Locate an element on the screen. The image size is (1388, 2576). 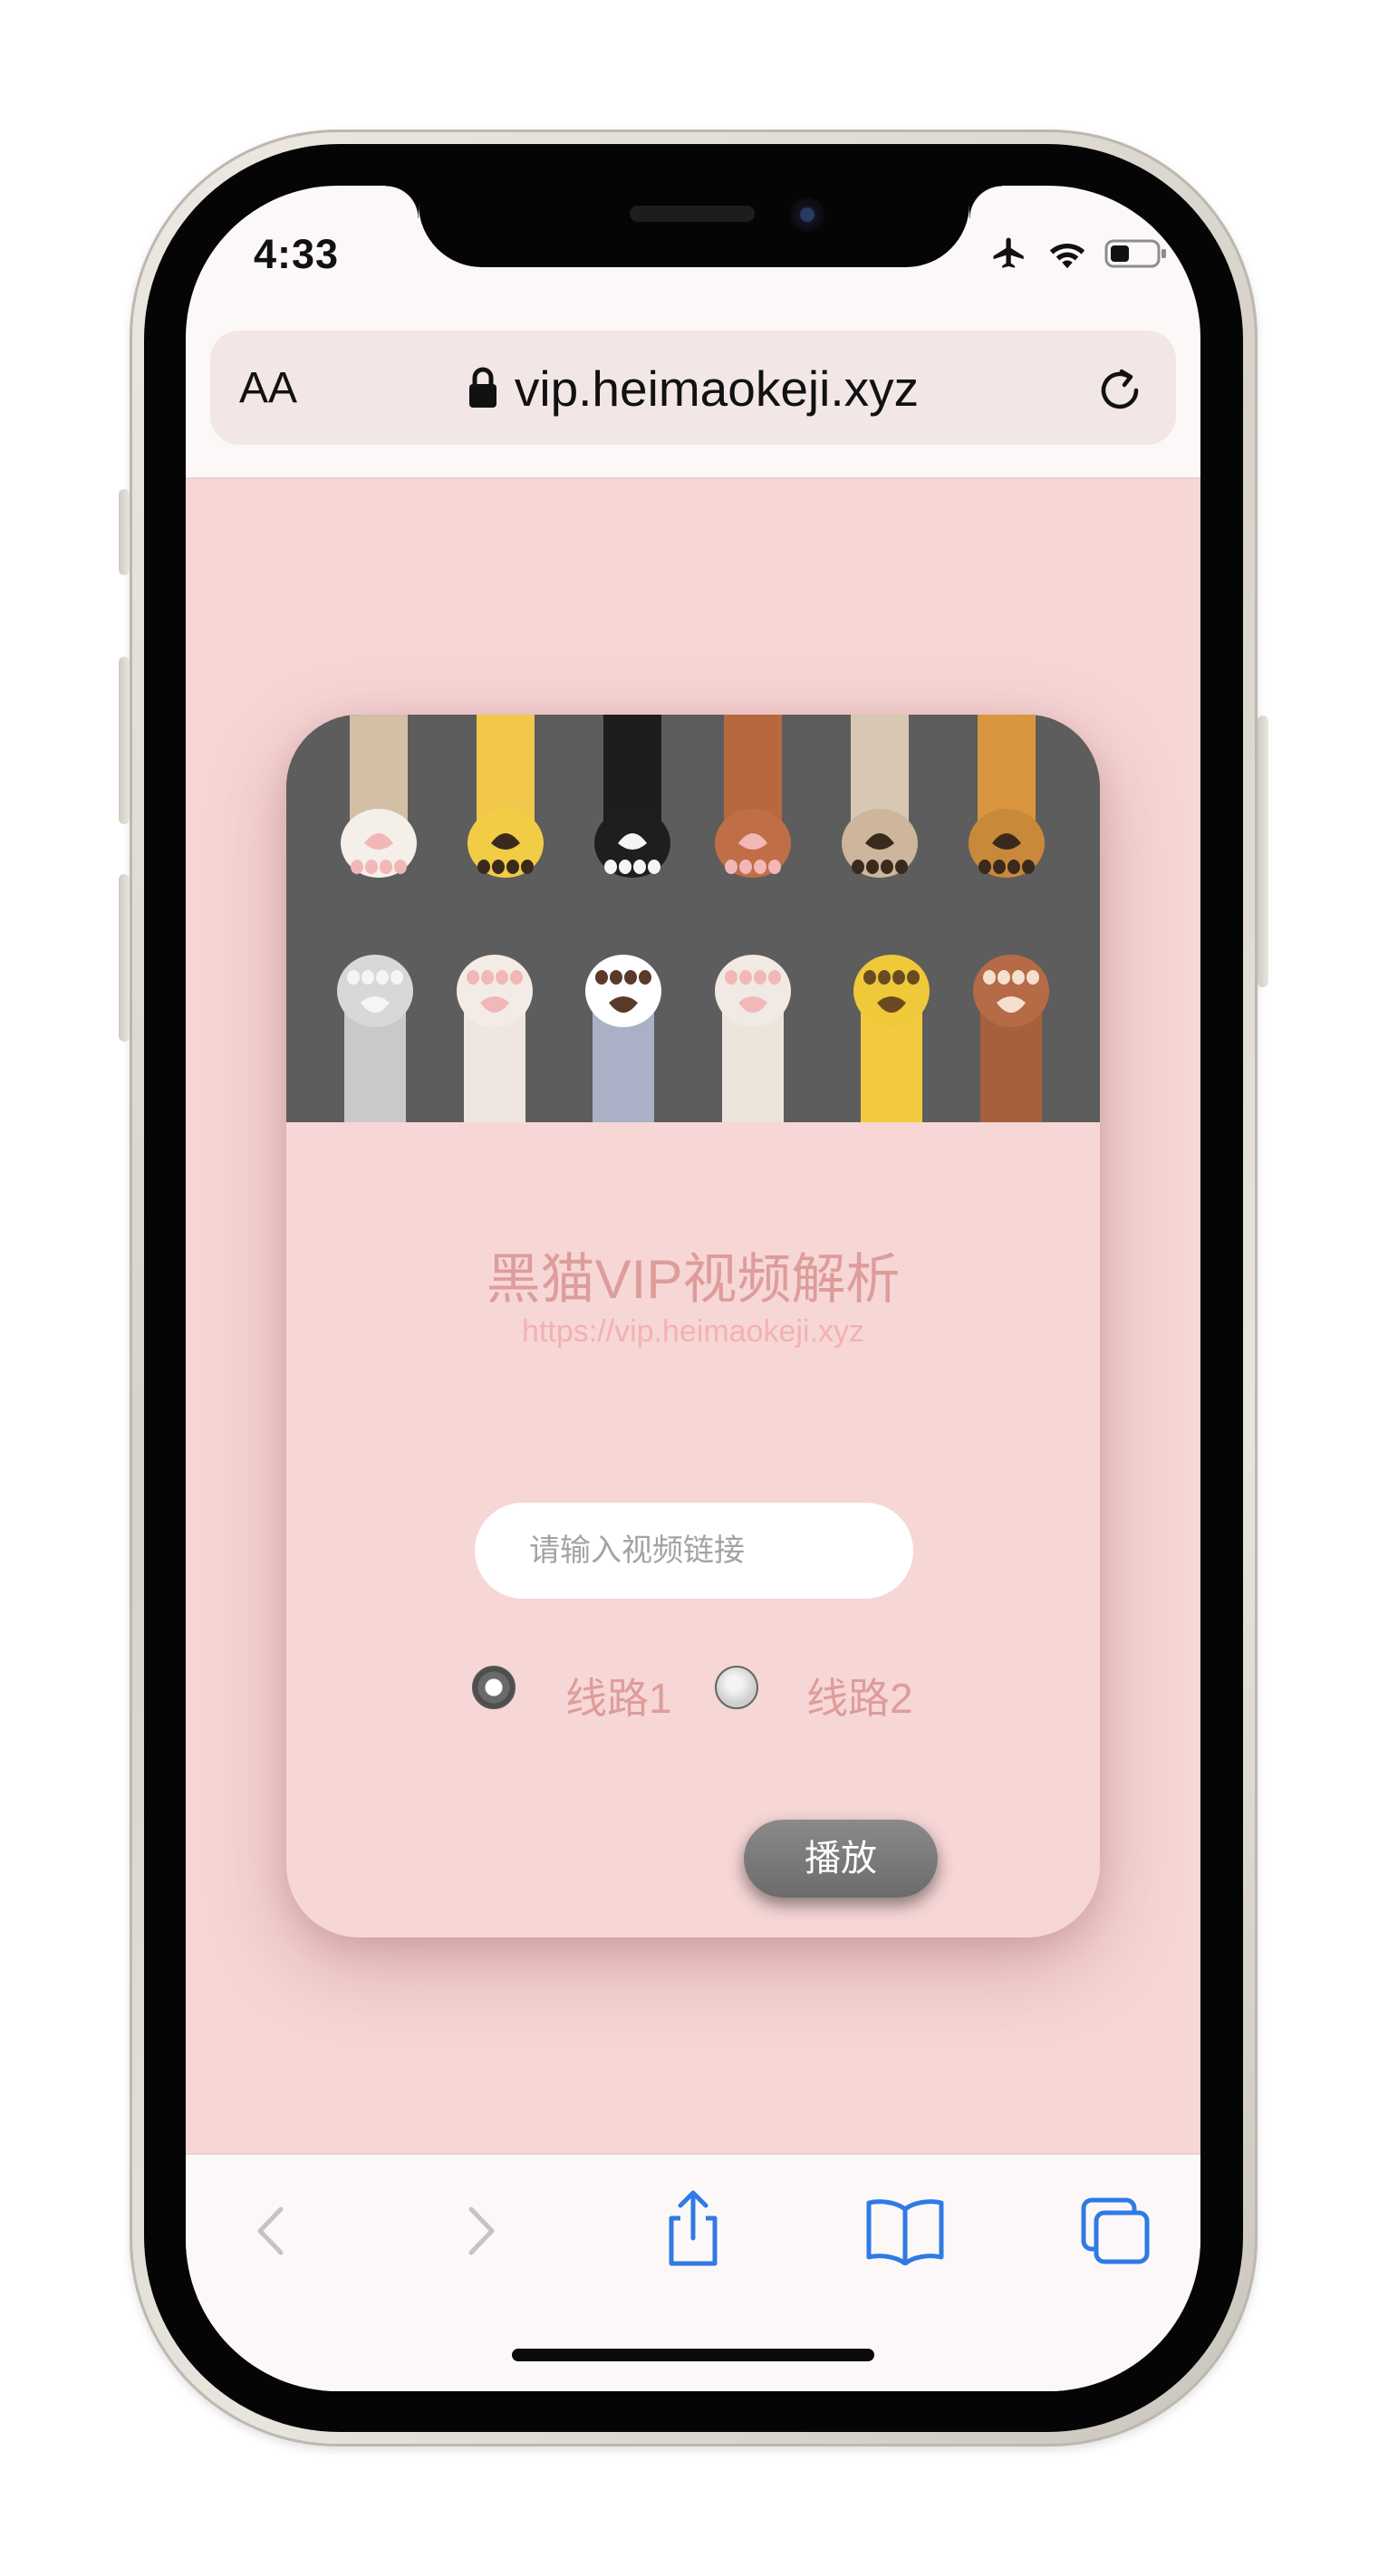
route-1-radio is located at coordinates (494, 1687).